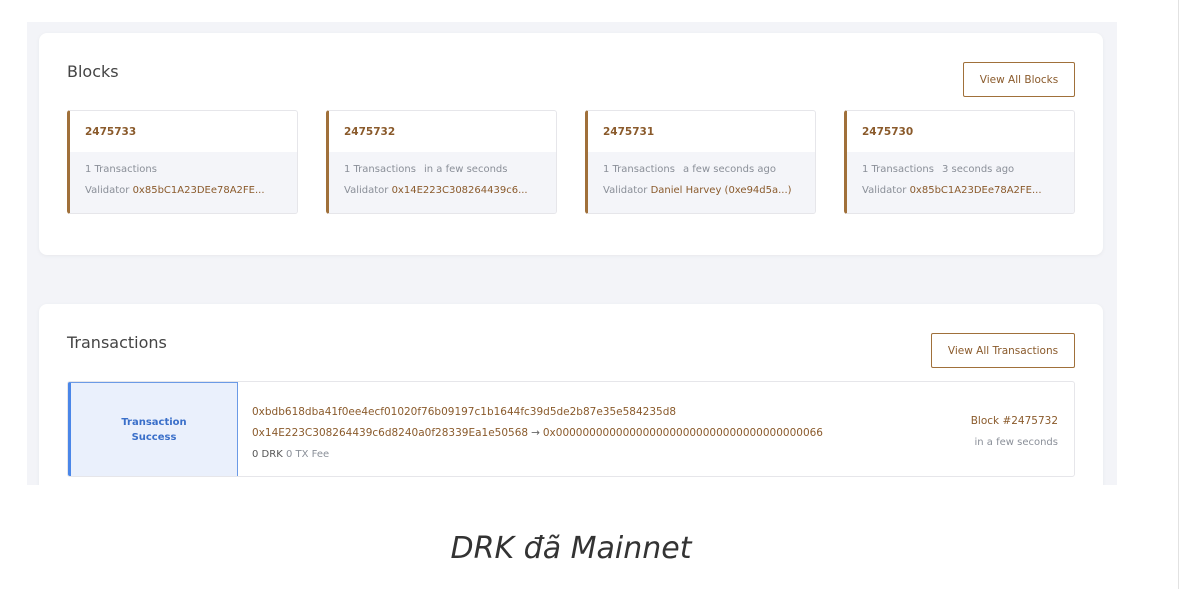 The image size is (1191, 589). What do you see at coordinates (183, 131) in the screenshot?
I see `block-number-link: 2475733` at bounding box center [183, 131].